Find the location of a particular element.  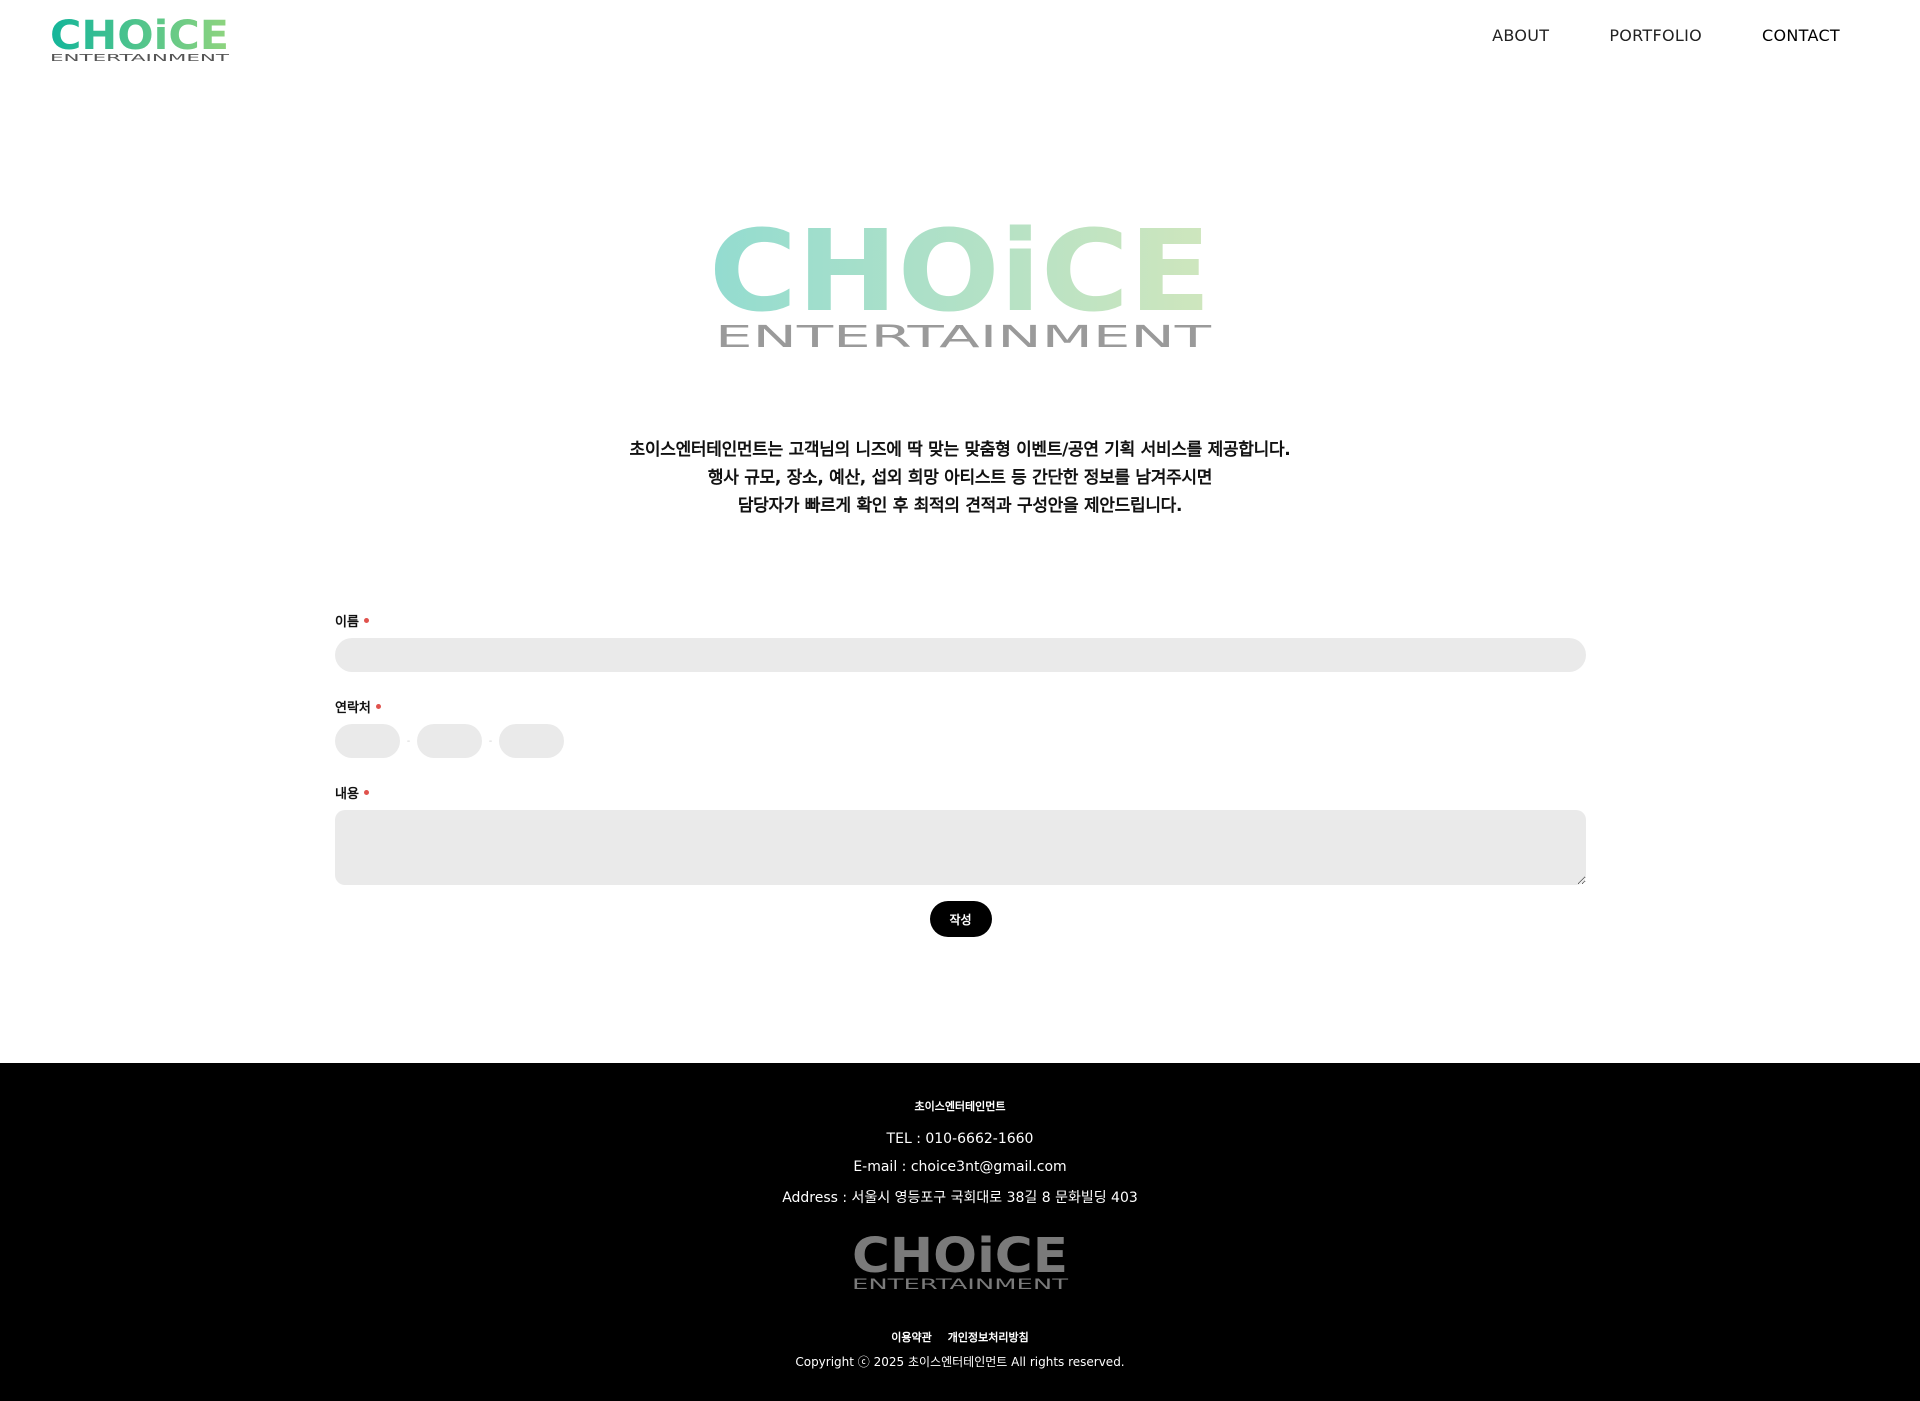

footer-logo: CHOiCE ENTERTAINMENT is located at coordinates (960, 1262).